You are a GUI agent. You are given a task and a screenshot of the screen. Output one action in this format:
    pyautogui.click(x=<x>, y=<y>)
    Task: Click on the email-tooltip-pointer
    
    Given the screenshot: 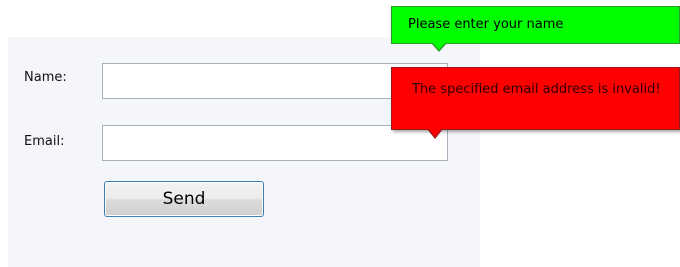 What is the action you would take?
    pyautogui.click(x=435, y=133)
    